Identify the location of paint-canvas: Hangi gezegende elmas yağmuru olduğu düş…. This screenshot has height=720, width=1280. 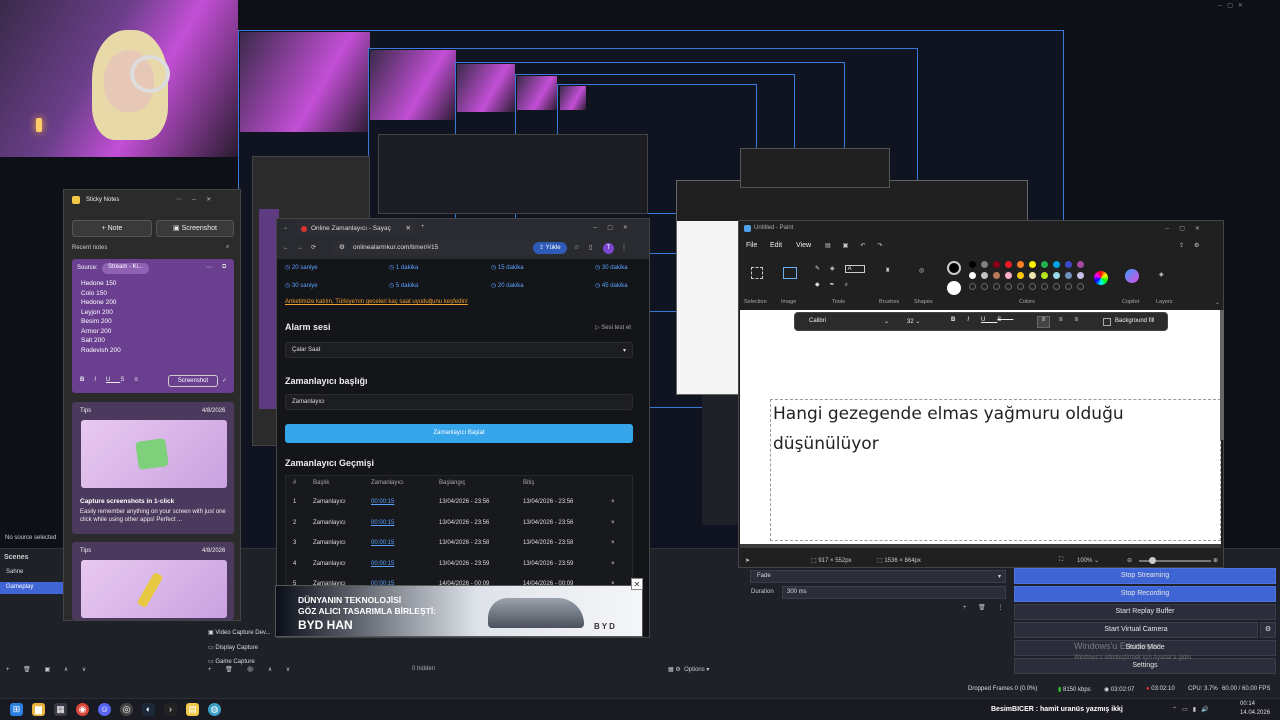
(980, 429).